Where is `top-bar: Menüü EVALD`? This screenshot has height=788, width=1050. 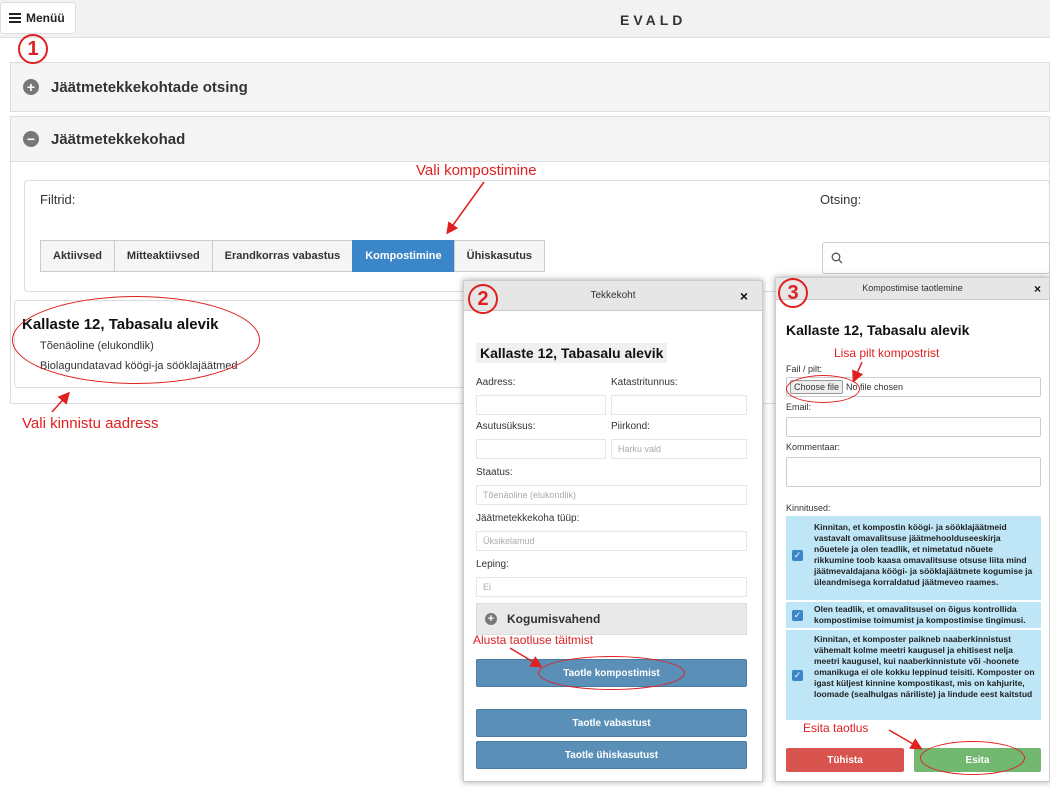 top-bar: Menüü EVALD is located at coordinates (525, 19).